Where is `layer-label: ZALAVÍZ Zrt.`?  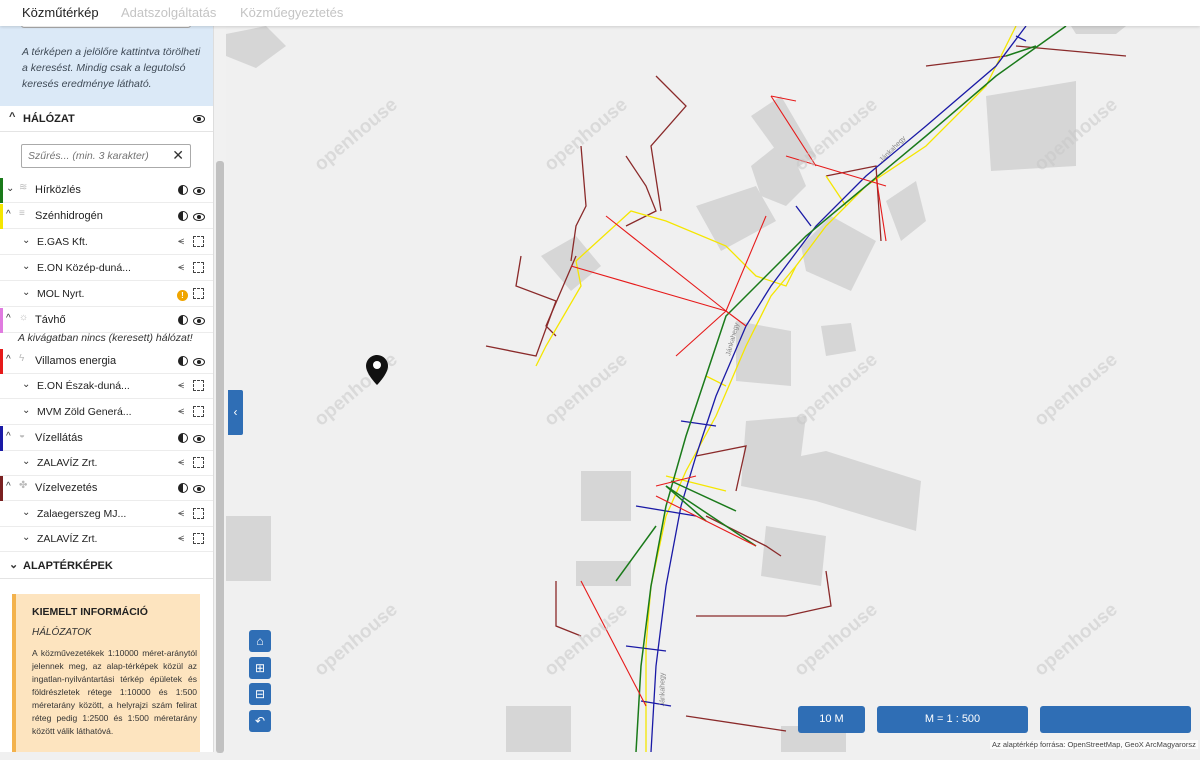 layer-label: ZALAVÍZ Zrt. is located at coordinates (67, 539).